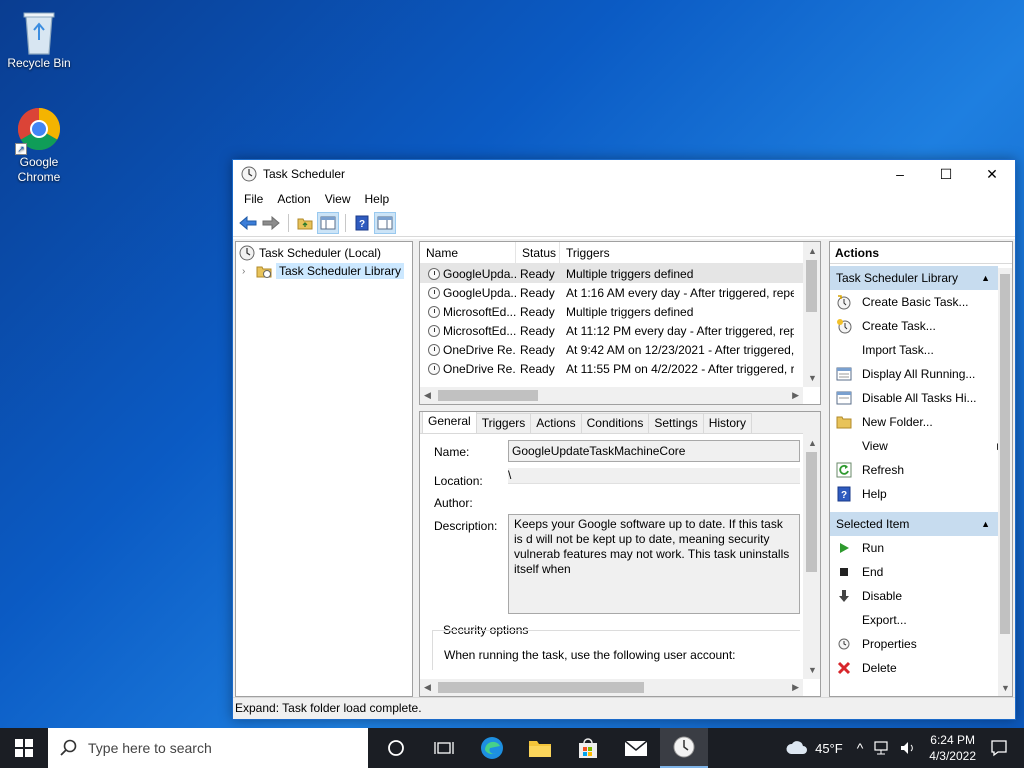 This screenshot has width=1024, height=768. Describe the element at coordinates (396, 748) in the screenshot. I see `cortana-button` at that location.